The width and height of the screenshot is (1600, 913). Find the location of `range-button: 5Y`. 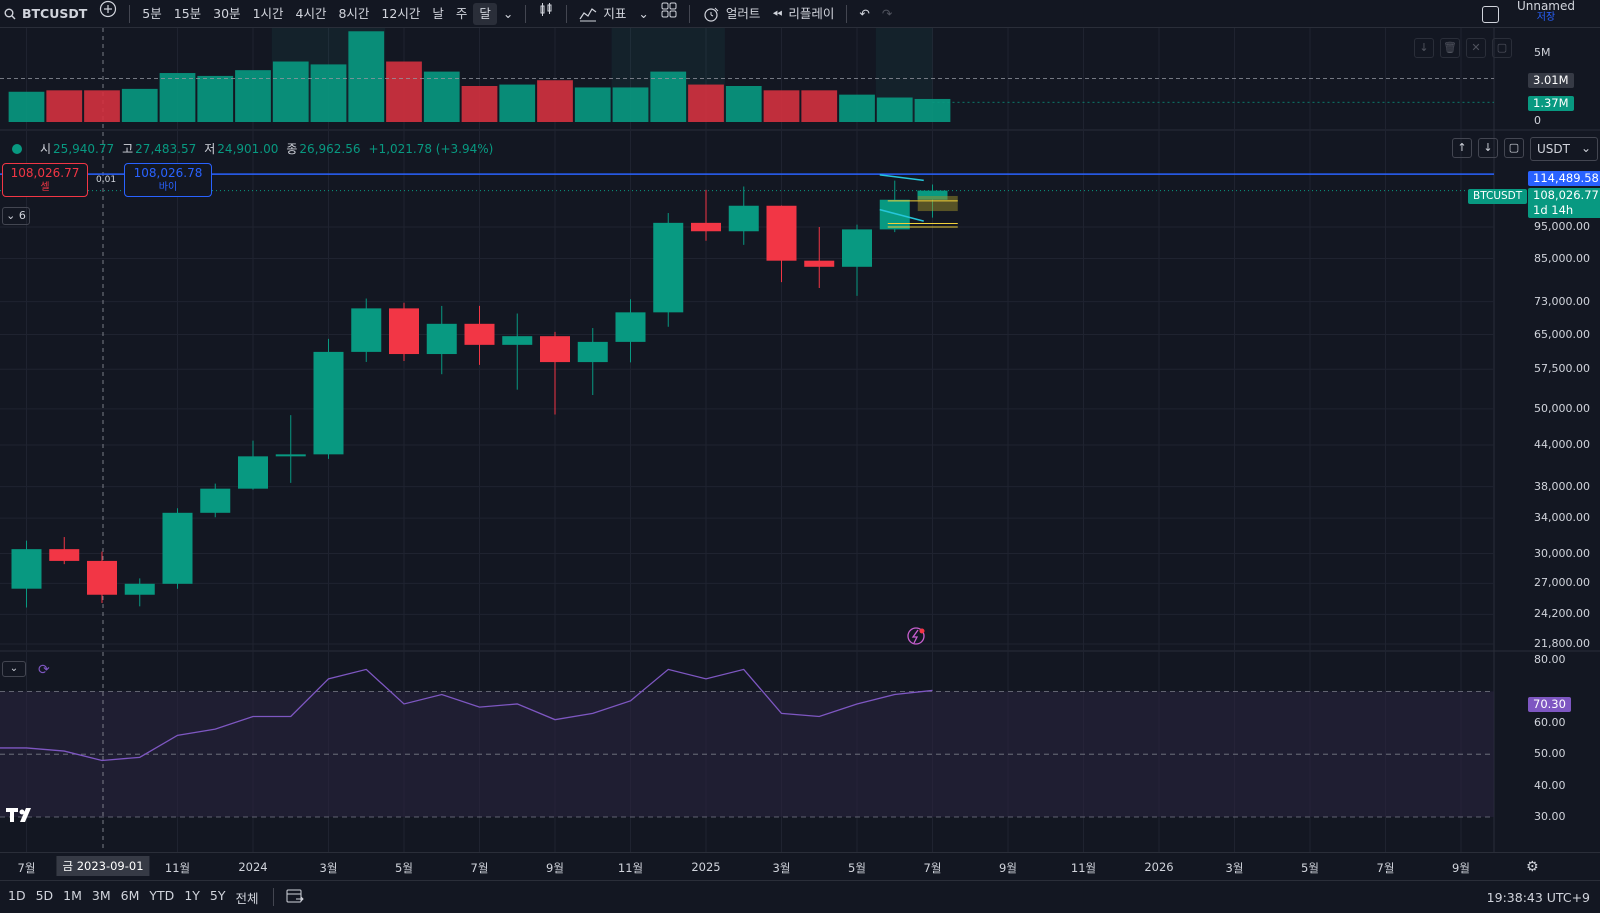

range-button: 5Y is located at coordinates (218, 897).